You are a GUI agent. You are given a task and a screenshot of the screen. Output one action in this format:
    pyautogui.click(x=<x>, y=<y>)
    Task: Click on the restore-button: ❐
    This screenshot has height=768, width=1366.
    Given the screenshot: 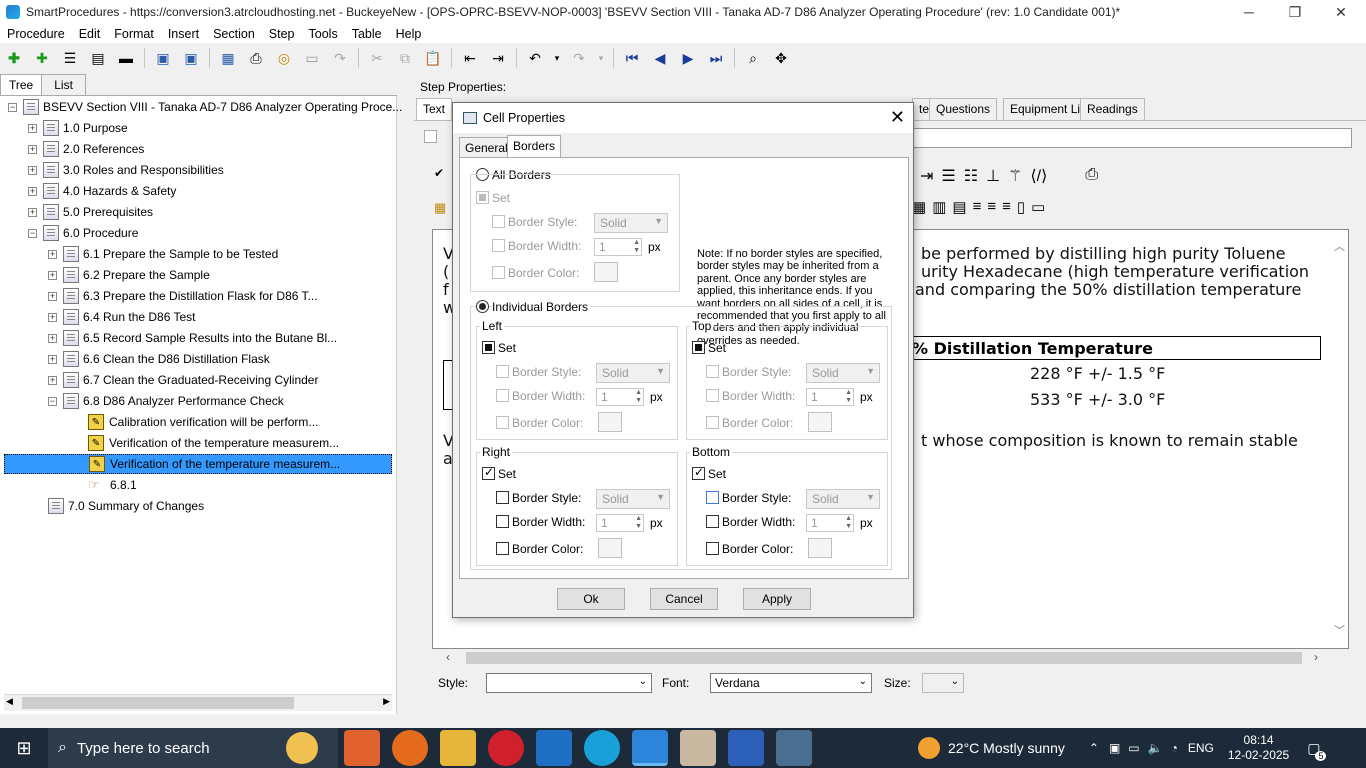 What is the action you would take?
    pyautogui.click(x=1295, y=12)
    